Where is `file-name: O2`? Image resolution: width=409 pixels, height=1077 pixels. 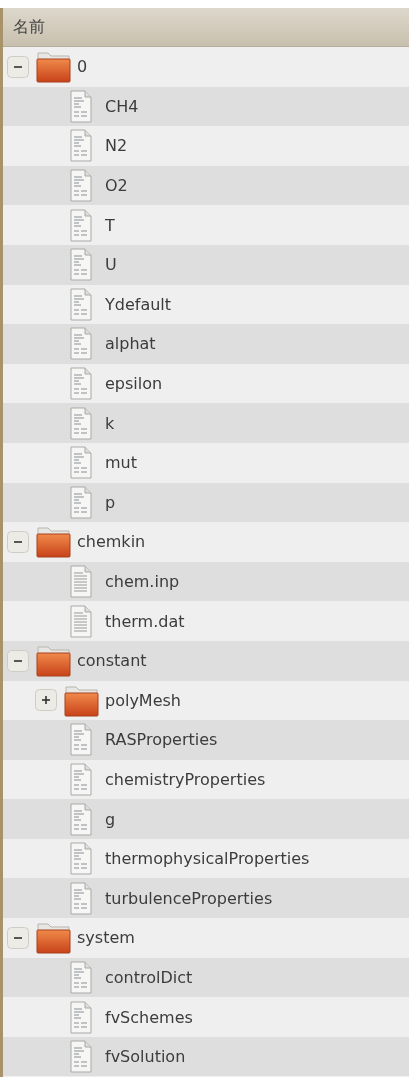
file-name: O2 is located at coordinates (116, 186).